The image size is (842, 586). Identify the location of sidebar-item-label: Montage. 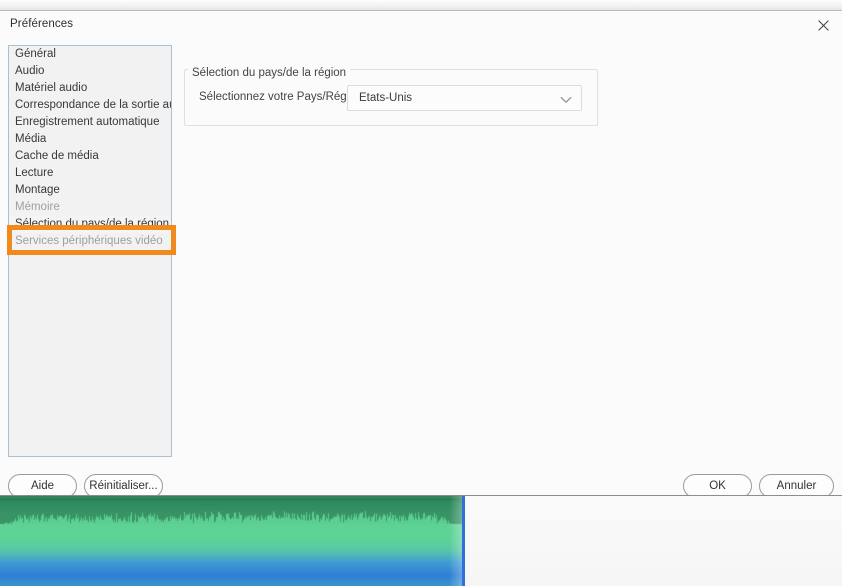
(37, 190).